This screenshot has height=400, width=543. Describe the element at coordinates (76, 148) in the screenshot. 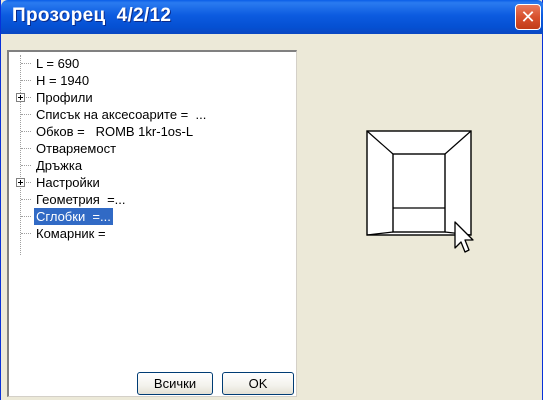

I see `tree-item-label: Отваряемост` at that location.